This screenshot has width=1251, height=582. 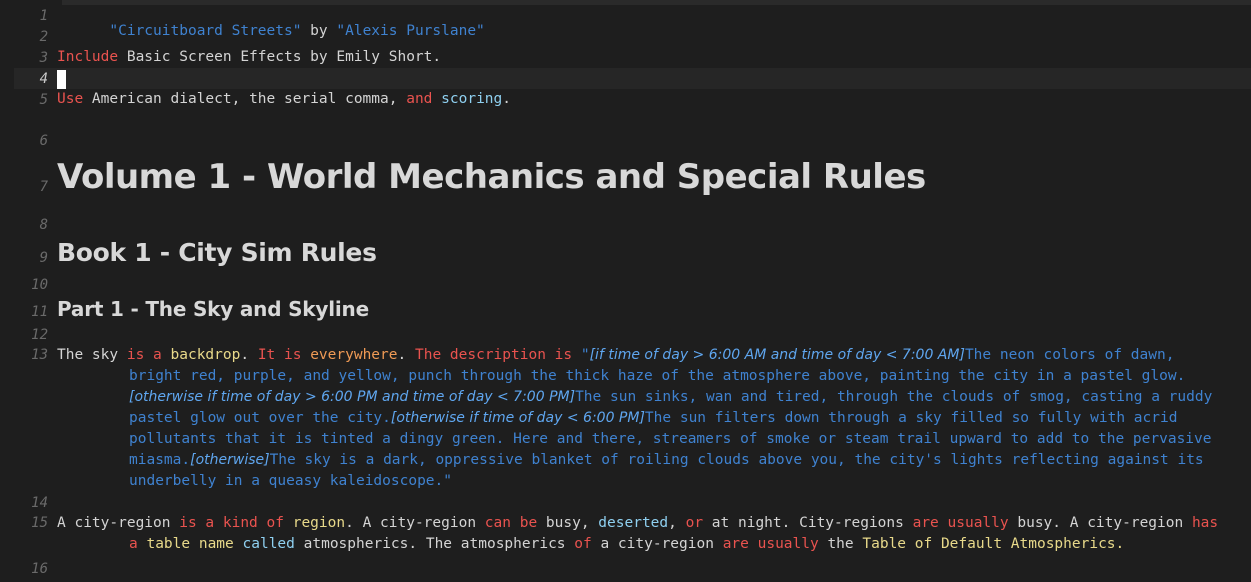 I want to click on substitution-3: [otherwise if time of day < 6:00 PM], so click(x=517, y=418).